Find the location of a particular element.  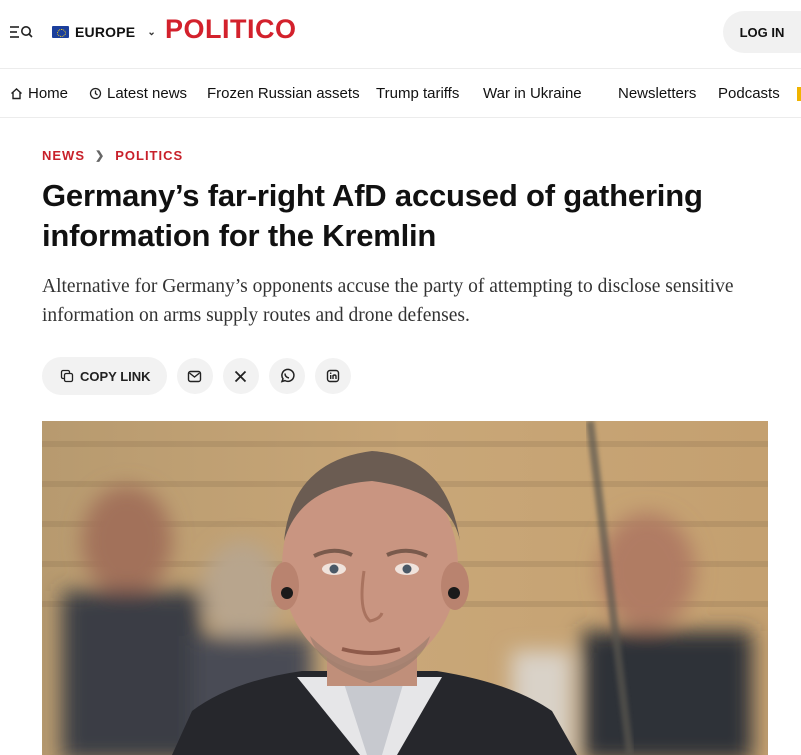

share-email-button is located at coordinates (194, 376).